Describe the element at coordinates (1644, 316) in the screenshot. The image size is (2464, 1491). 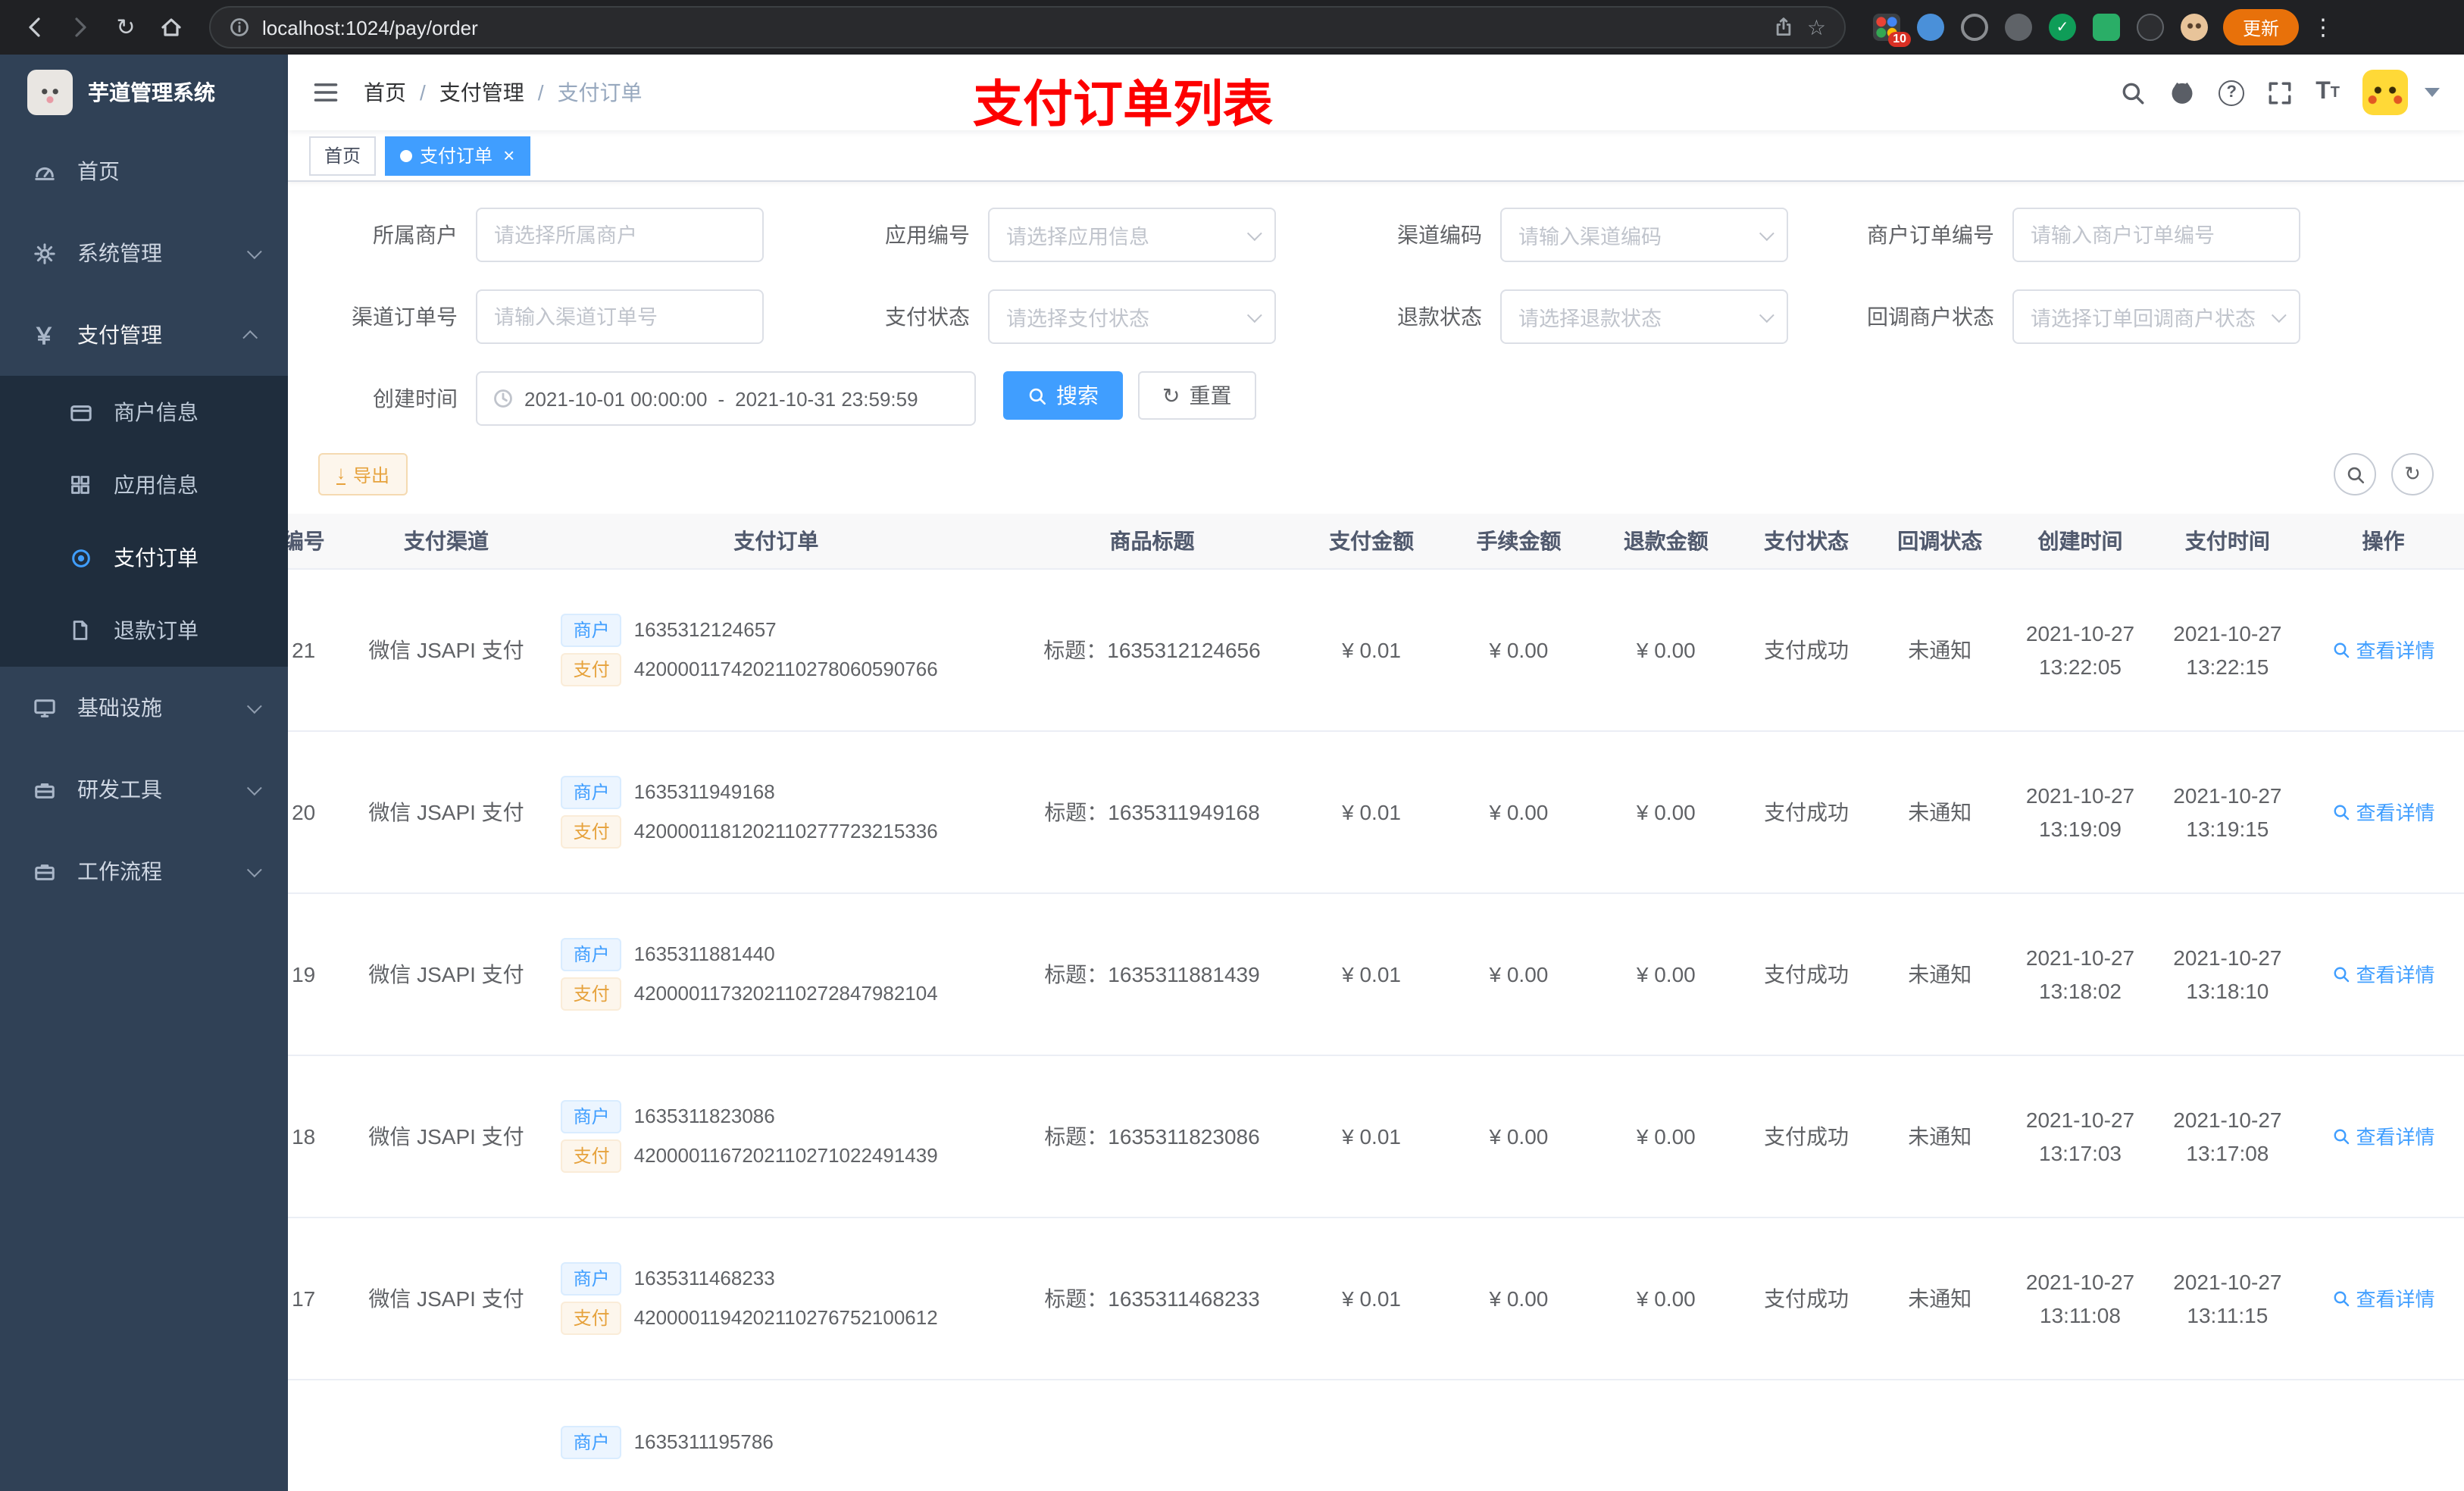
I see `refund-status-select: 请选择退款状态` at that location.